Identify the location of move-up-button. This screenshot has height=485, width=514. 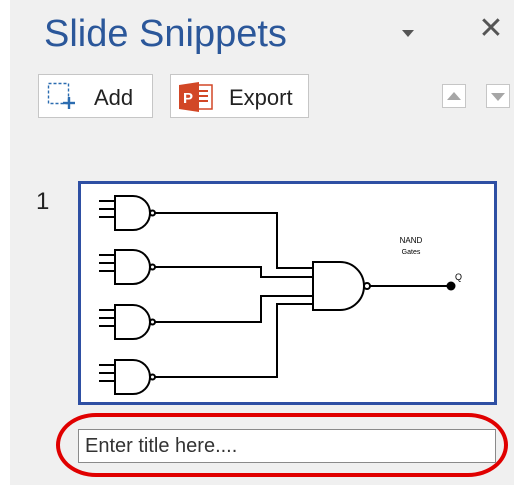
(454, 96).